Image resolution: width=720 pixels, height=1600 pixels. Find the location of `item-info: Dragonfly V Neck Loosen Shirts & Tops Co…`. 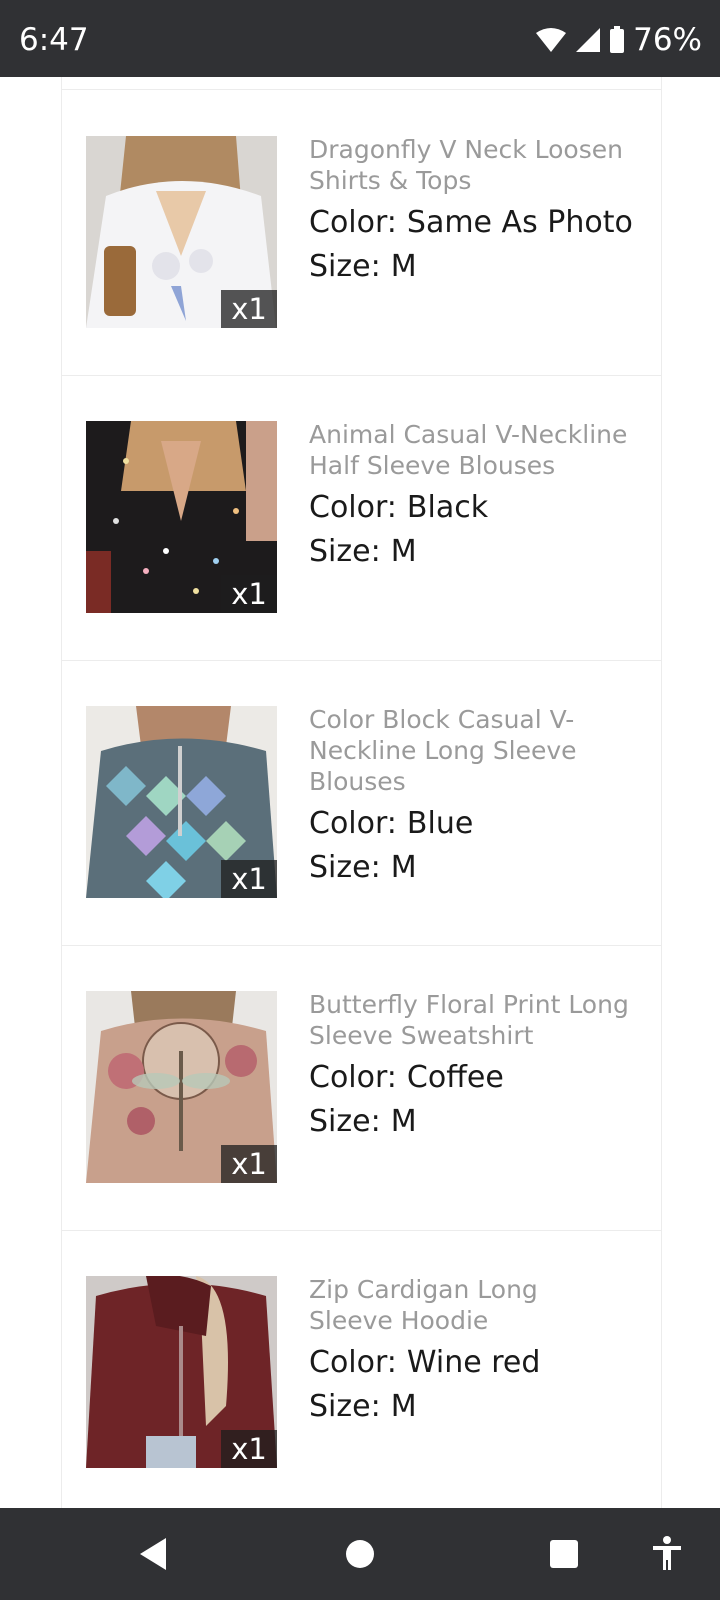

item-info: Dragonfly V Neck Loosen Shirts & Tops Co… is located at coordinates (471, 209).